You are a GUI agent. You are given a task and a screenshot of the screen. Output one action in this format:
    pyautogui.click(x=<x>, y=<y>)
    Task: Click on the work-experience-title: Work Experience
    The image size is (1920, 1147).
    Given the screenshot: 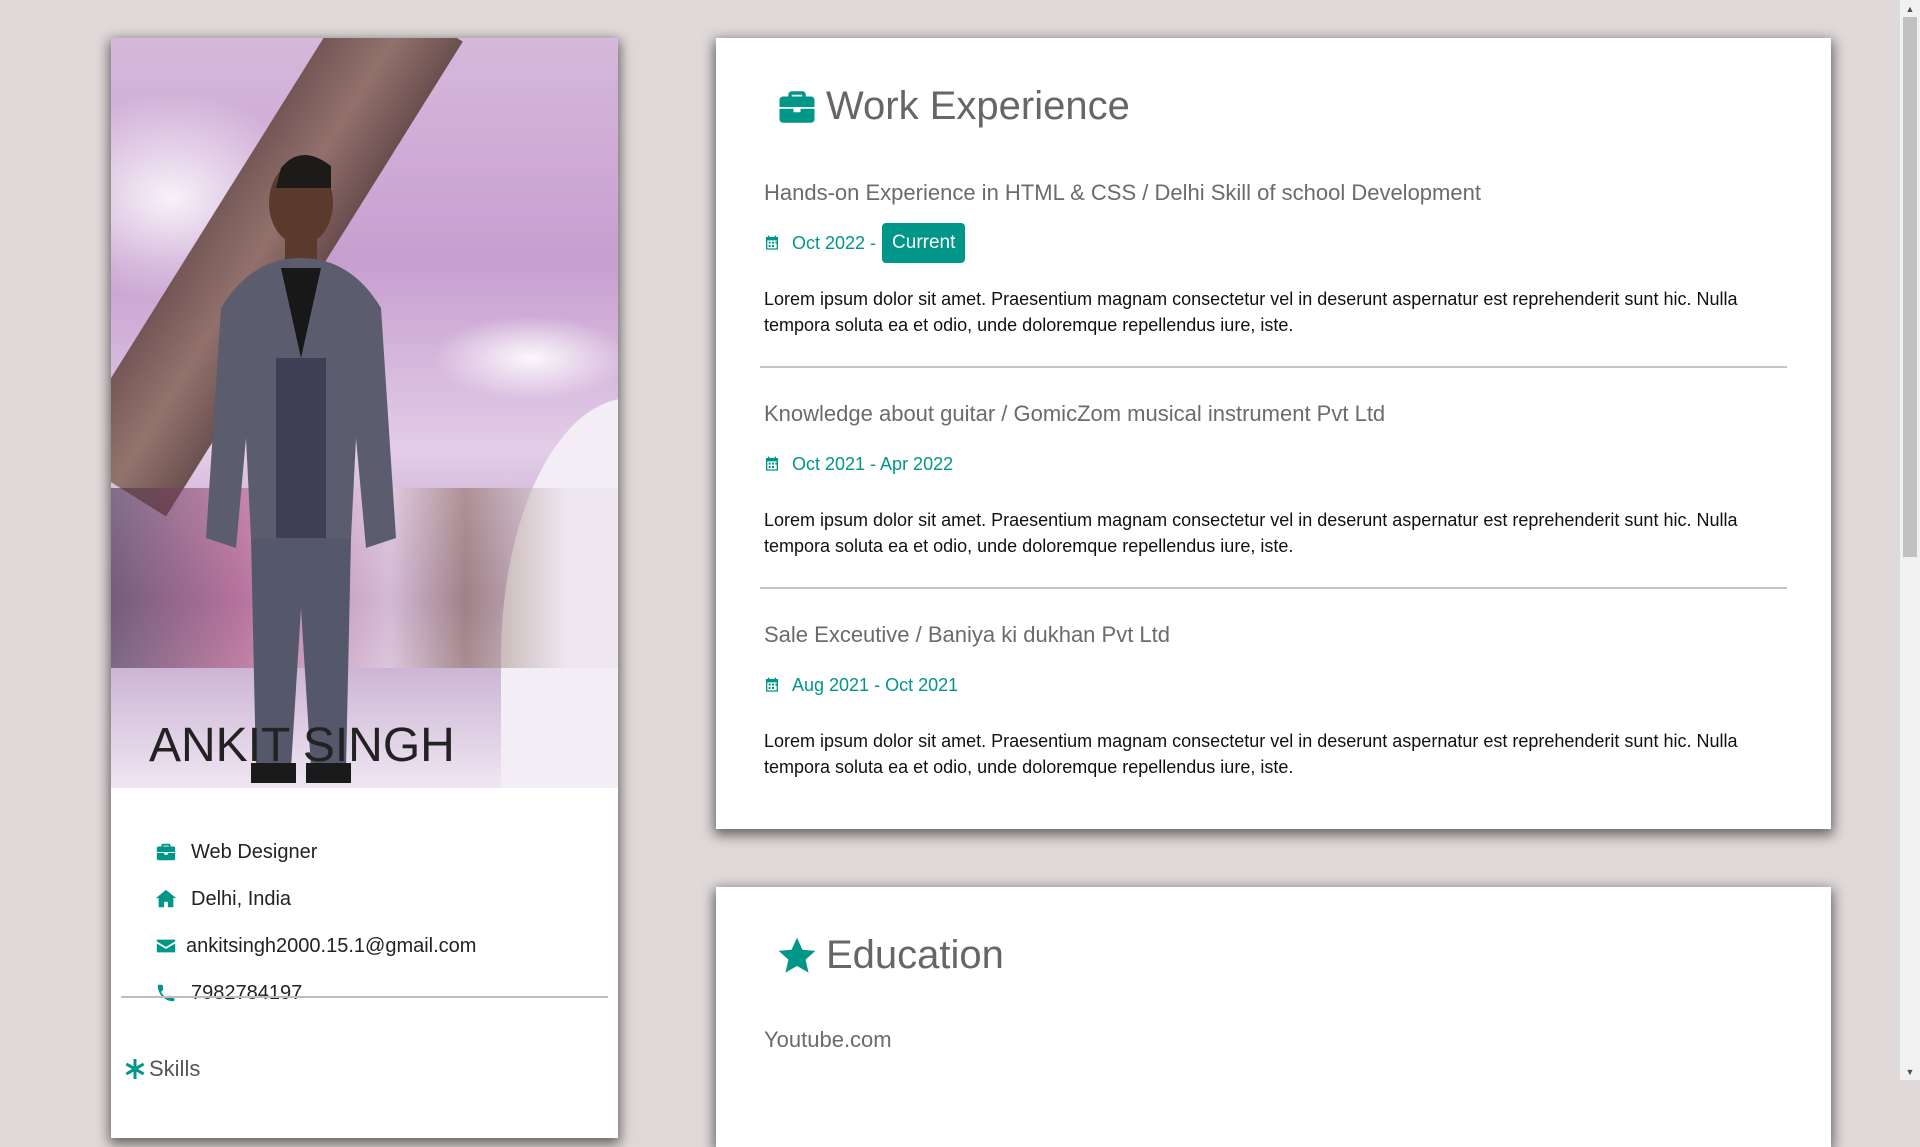 What is the action you would take?
    pyautogui.click(x=953, y=106)
    